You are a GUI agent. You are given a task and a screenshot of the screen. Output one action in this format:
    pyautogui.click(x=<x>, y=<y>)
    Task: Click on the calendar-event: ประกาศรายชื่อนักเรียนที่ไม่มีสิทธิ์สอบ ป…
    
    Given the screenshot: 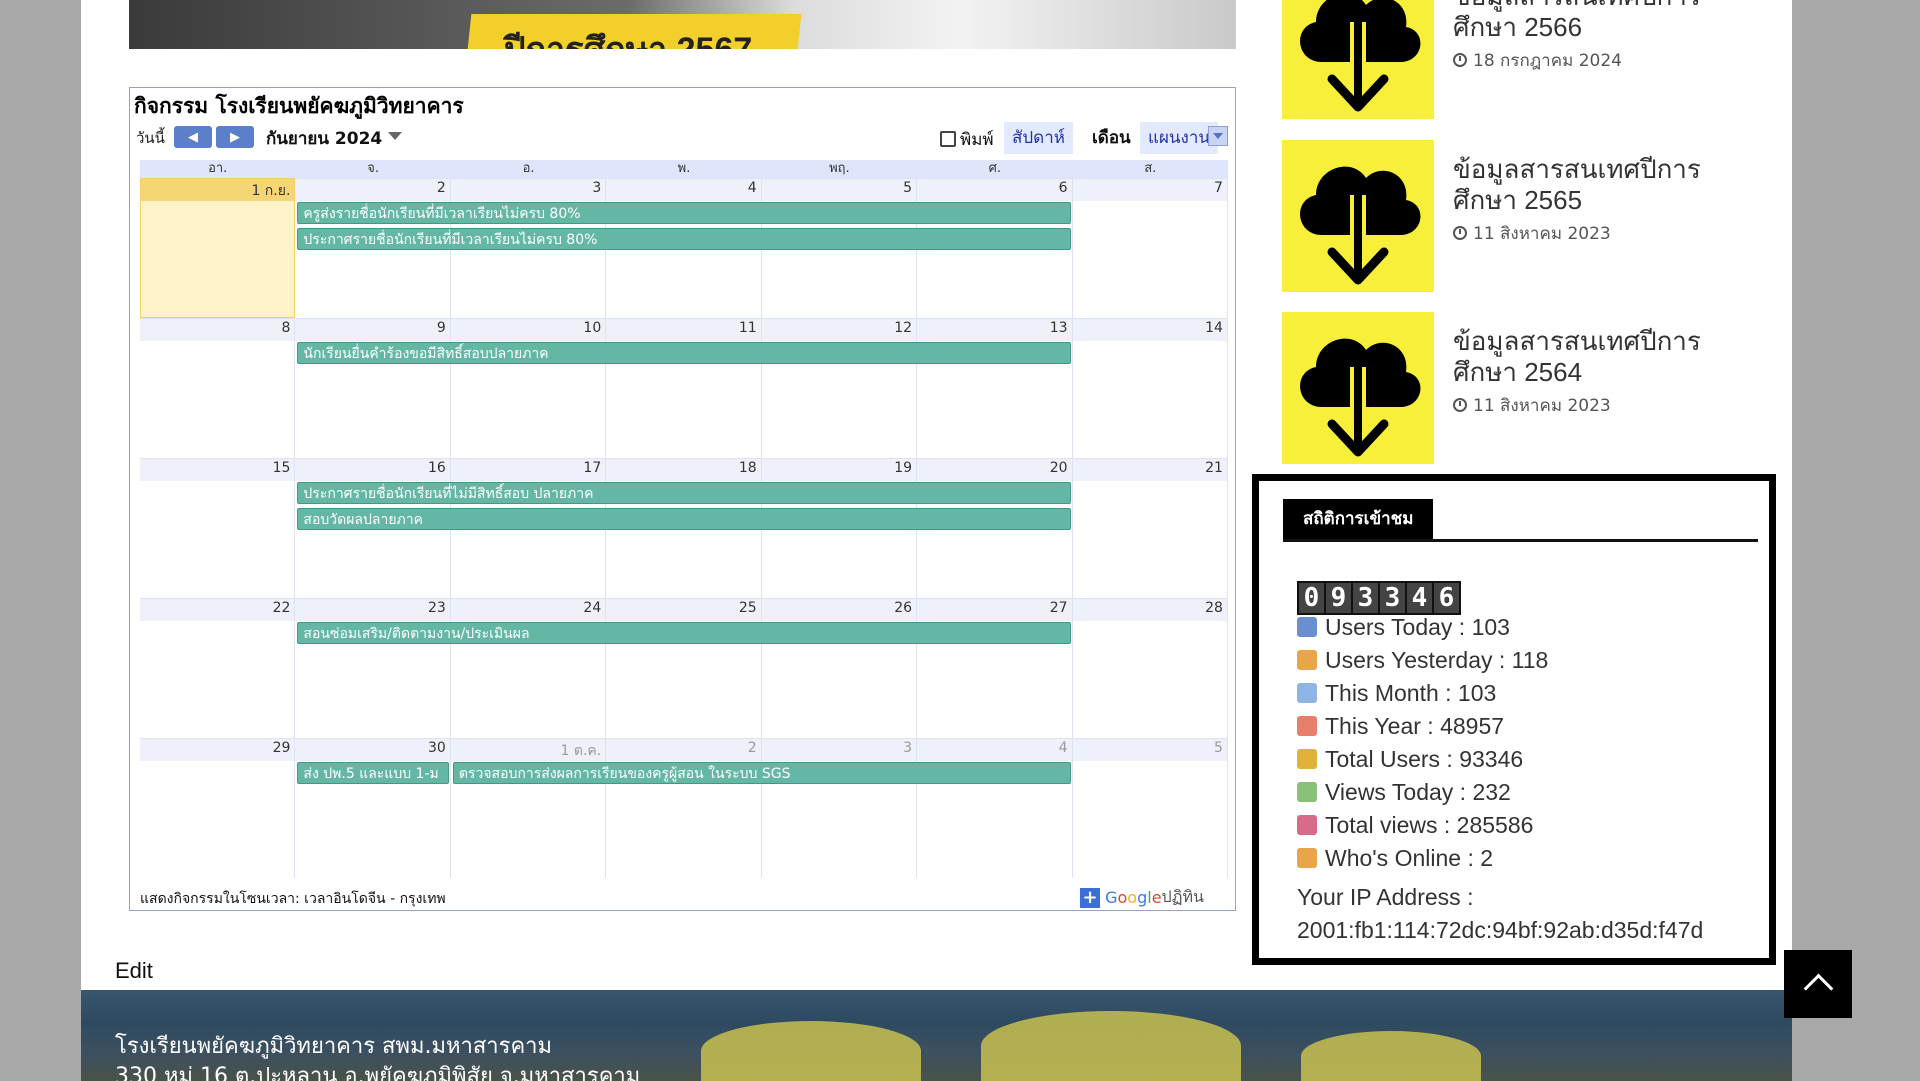 What is the action you would take?
    pyautogui.click(x=684, y=493)
    